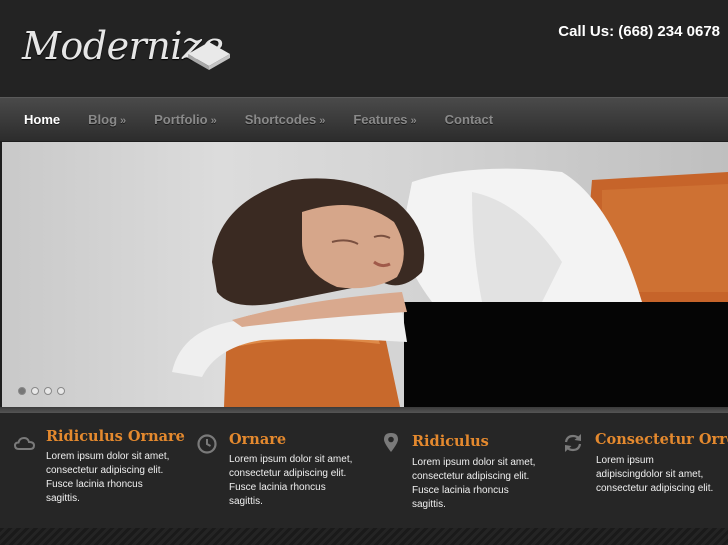 This screenshot has height=545, width=728. Describe the element at coordinates (103, 119) in the screenshot. I see `nav-item-label: Blog` at that location.